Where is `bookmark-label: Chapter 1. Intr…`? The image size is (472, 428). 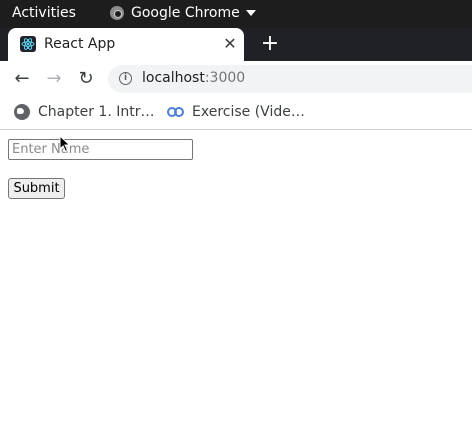 bookmark-label: Chapter 1. Intr… is located at coordinates (96, 112).